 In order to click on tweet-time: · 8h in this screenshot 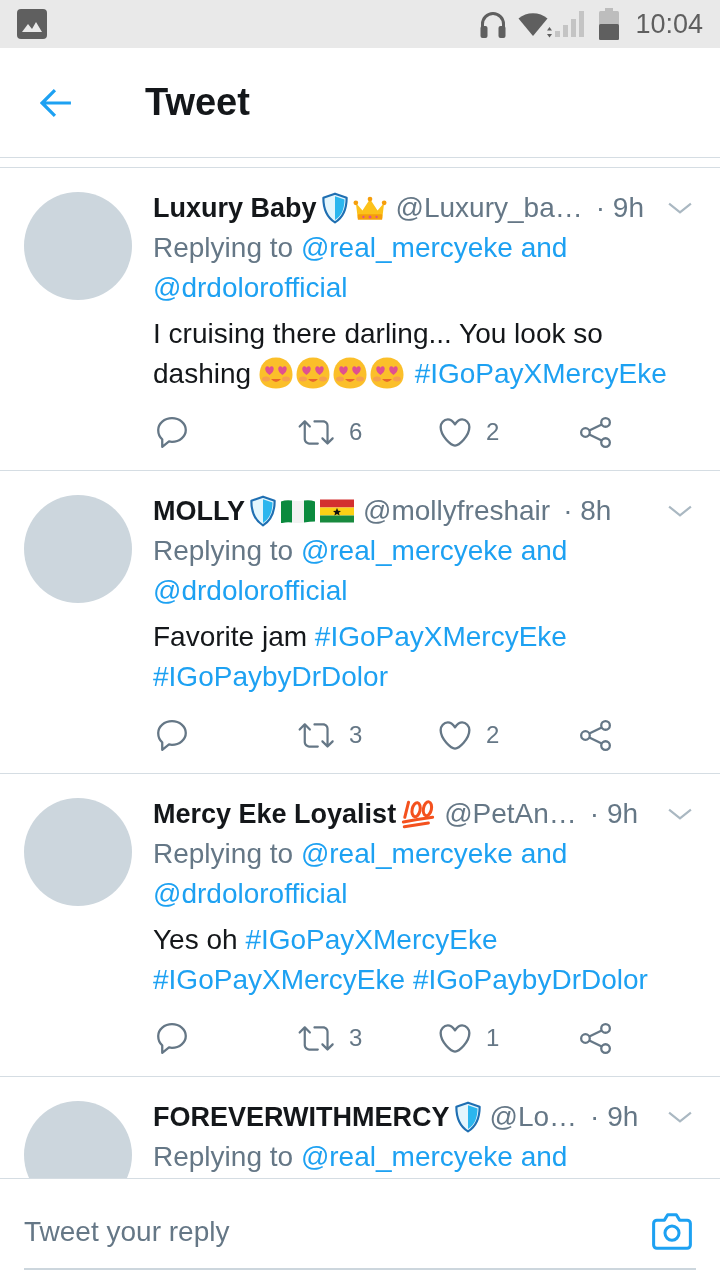, I will do `click(587, 511)`.